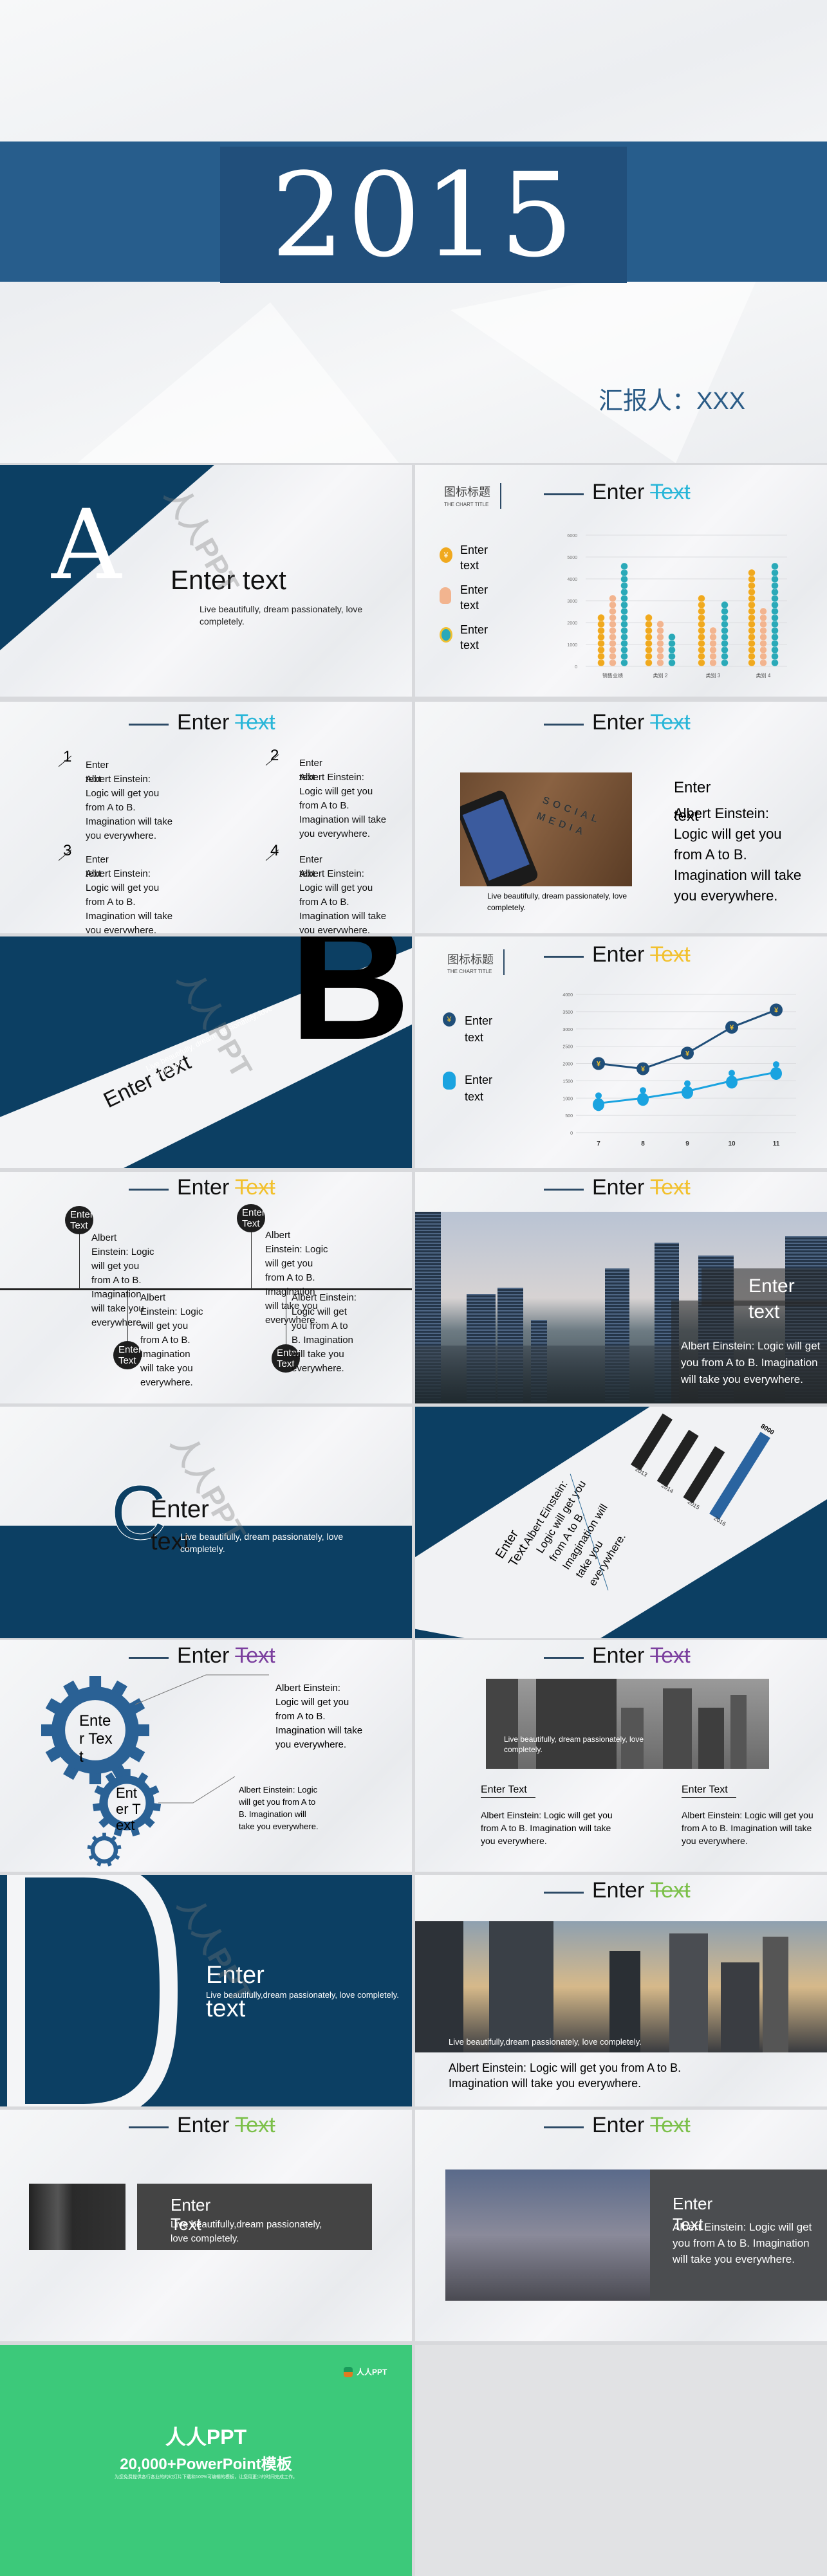 The image size is (827, 2576). Describe the element at coordinates (720, 1521) in the screenshot. I see `category-label: 2016` at that location.